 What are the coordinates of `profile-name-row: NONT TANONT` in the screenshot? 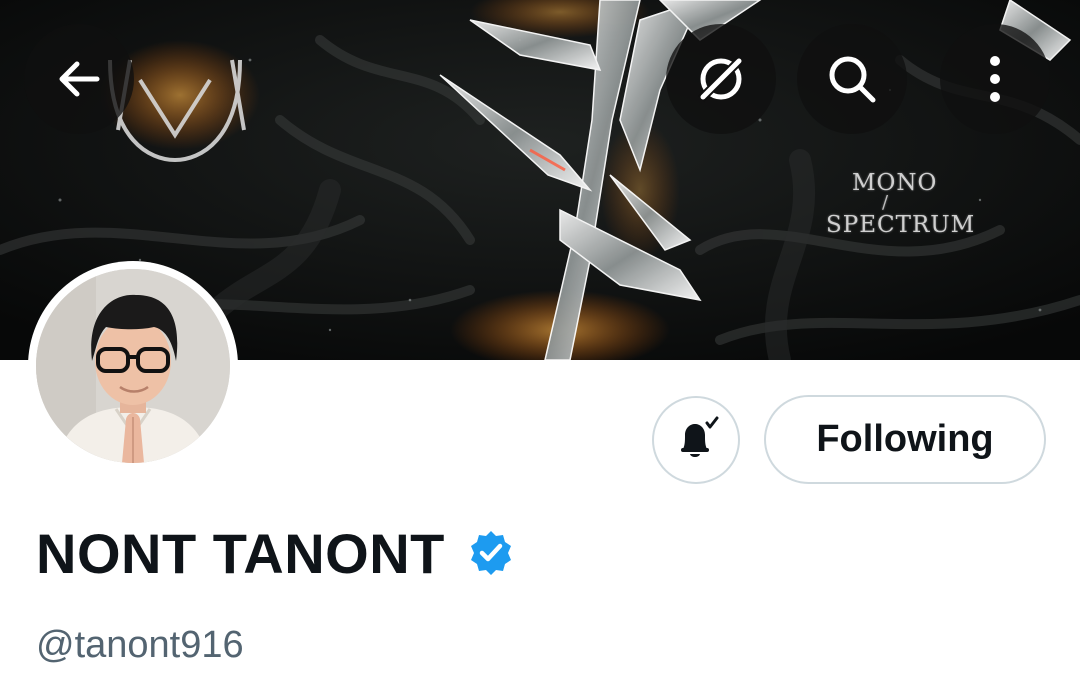 It's located at (275, 553).